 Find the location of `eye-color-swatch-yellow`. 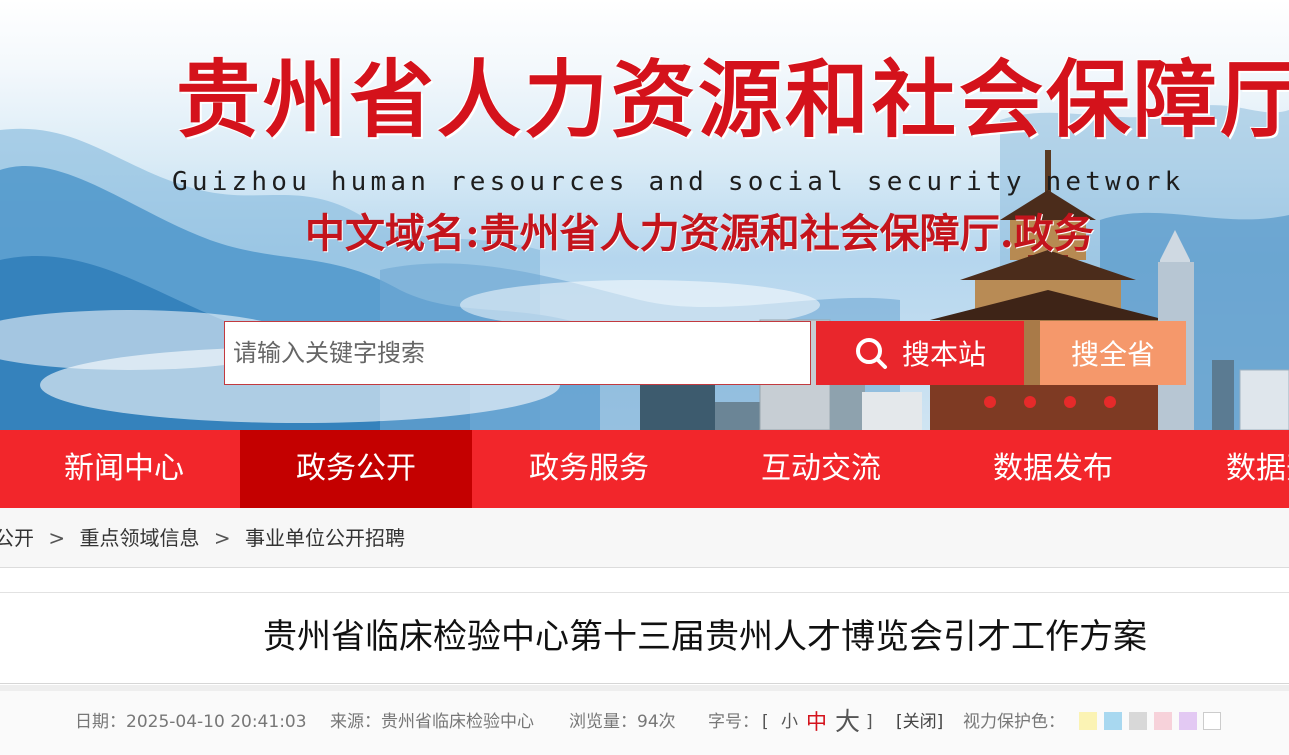

eye-color-swatch-yellow is located at coordinates (1088, 721).